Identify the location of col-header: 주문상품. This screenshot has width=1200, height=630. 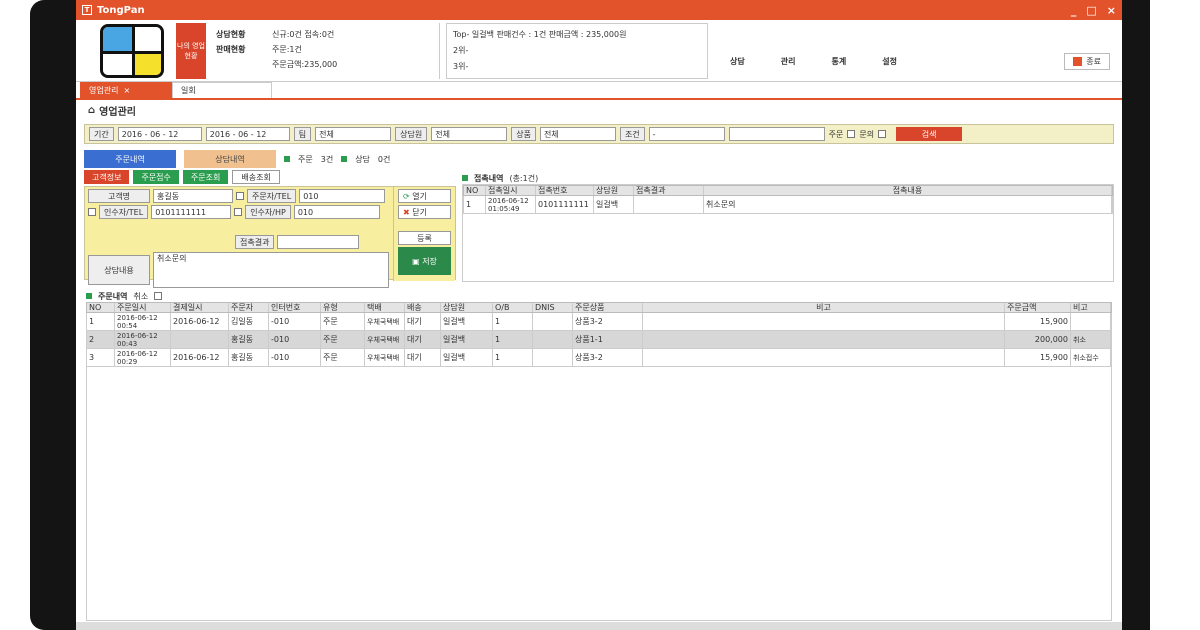
(608, 307).